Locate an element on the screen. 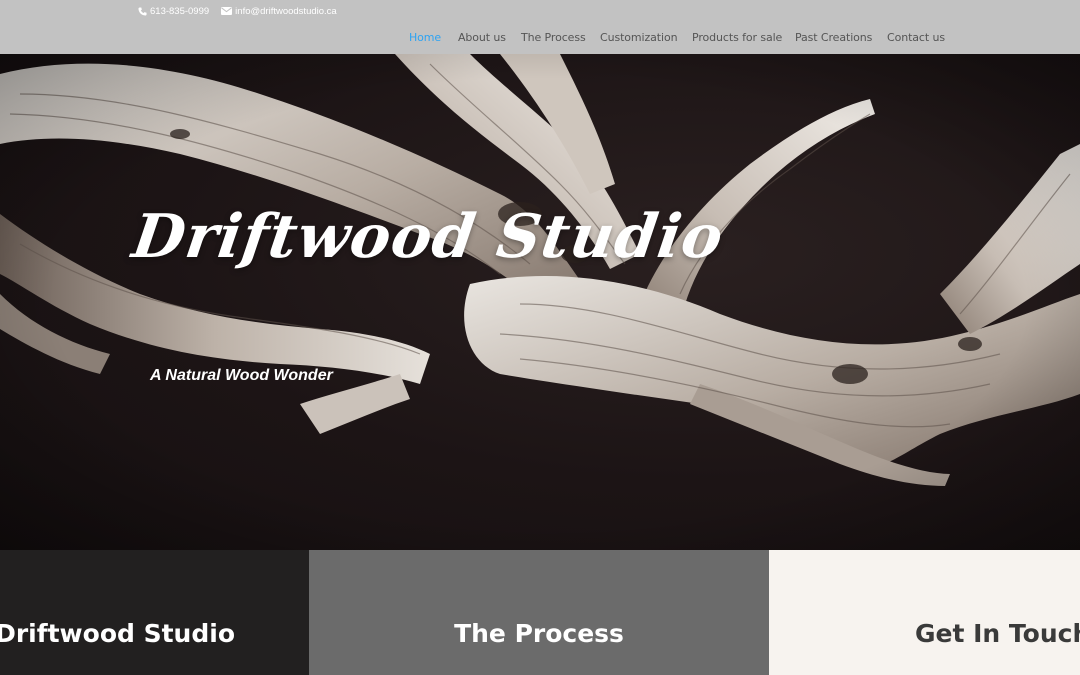  email-link: info@driftwoodstudio.ca is located at coordinates (279, 11).